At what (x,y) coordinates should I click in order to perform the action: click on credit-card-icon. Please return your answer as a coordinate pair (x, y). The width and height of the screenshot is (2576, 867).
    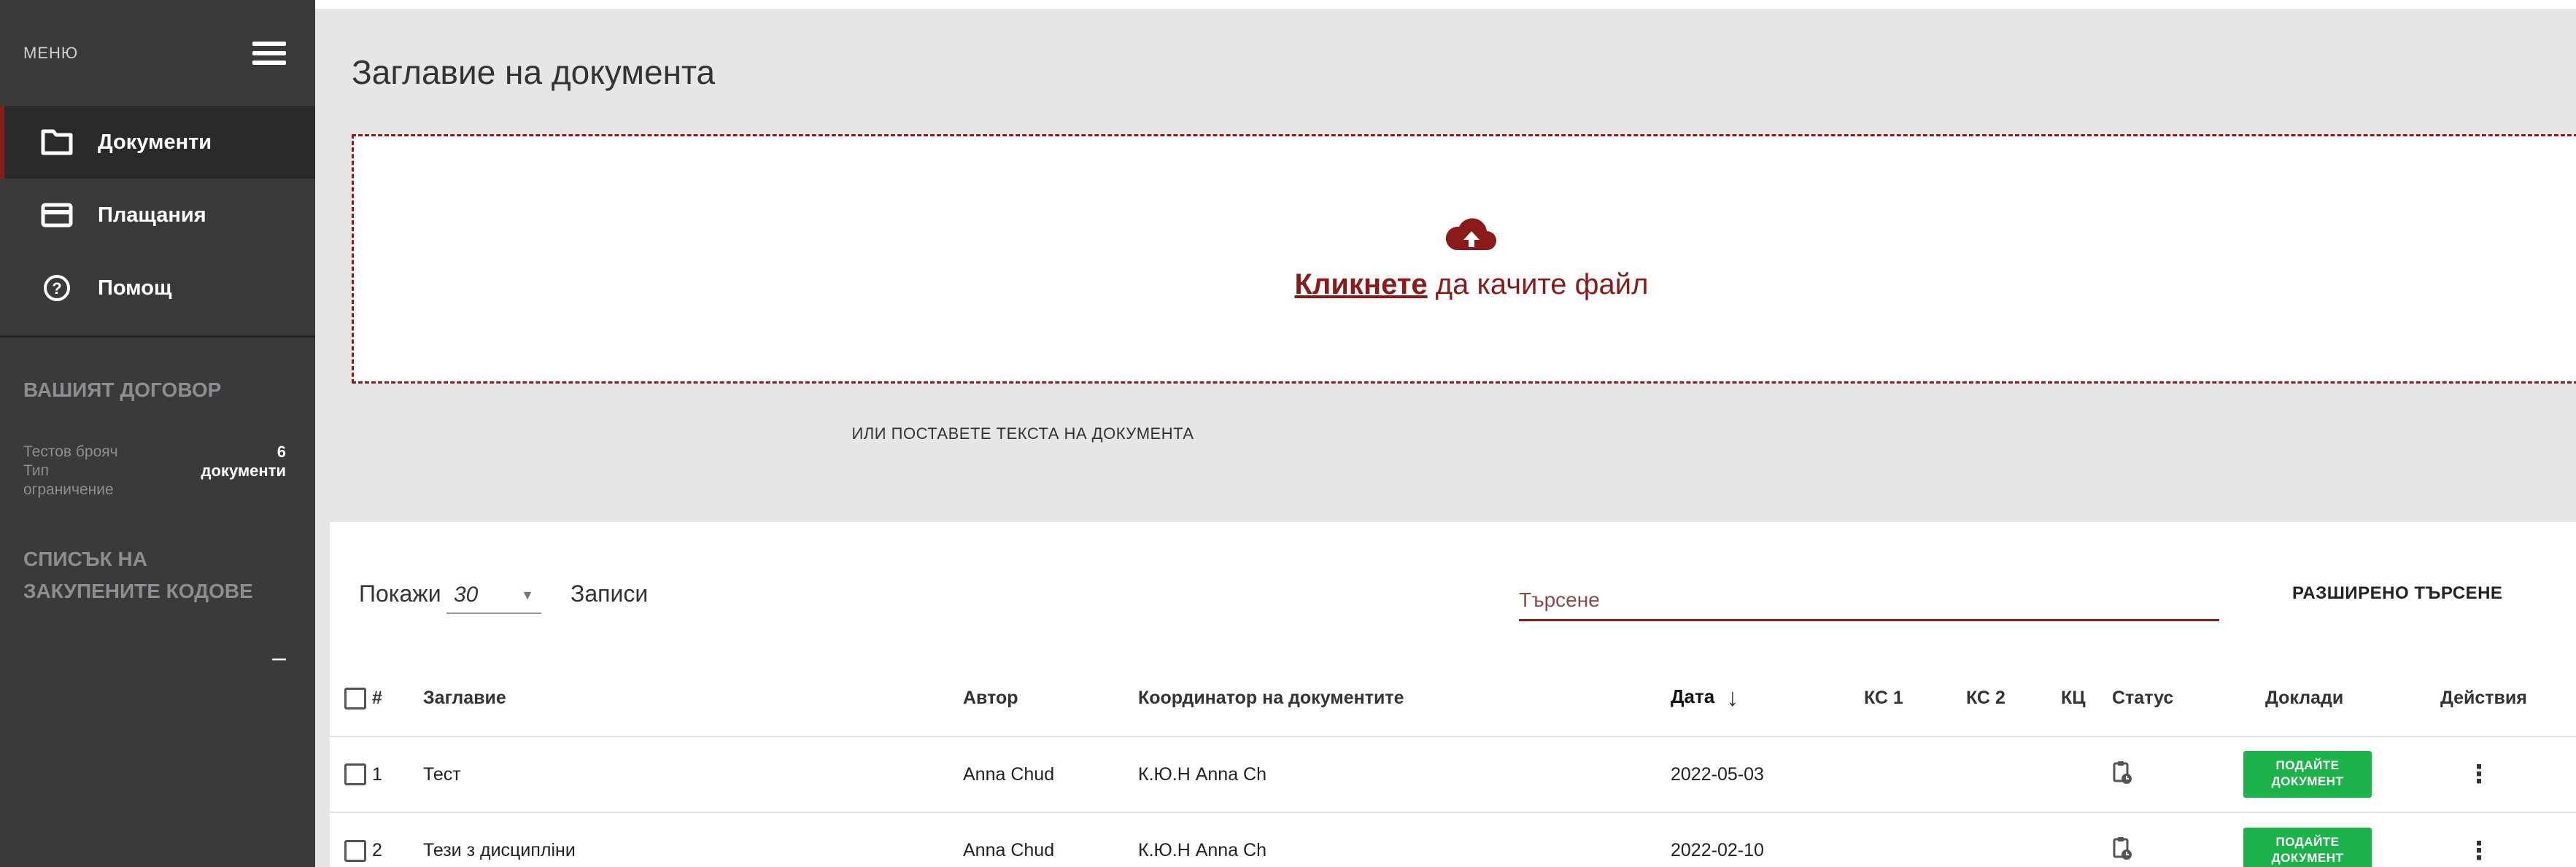
    Looking at the image, I should click on (56, 215).